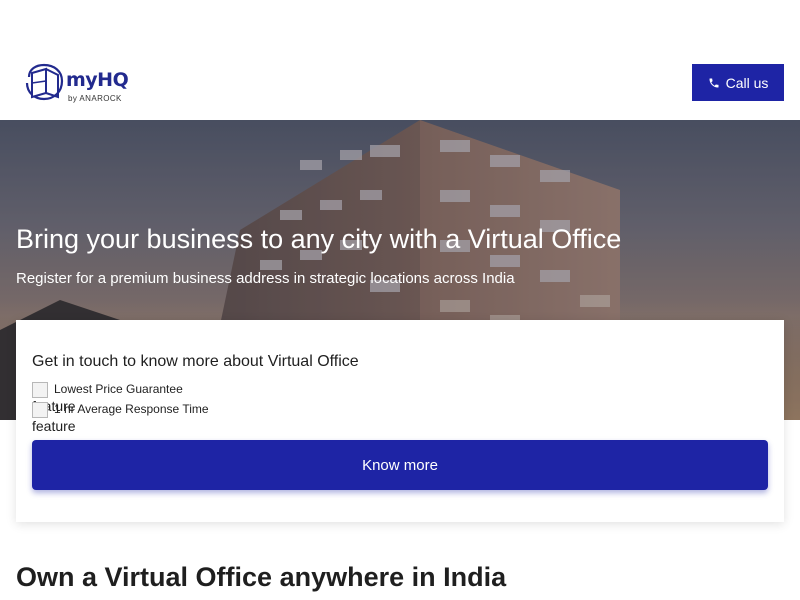 The height and width of the screenshot is (600, 800). Describe the element at coordinates (261, 577) in the screenshot. I see `section-title: Own a Virtual Office anywhere in India` at that location.